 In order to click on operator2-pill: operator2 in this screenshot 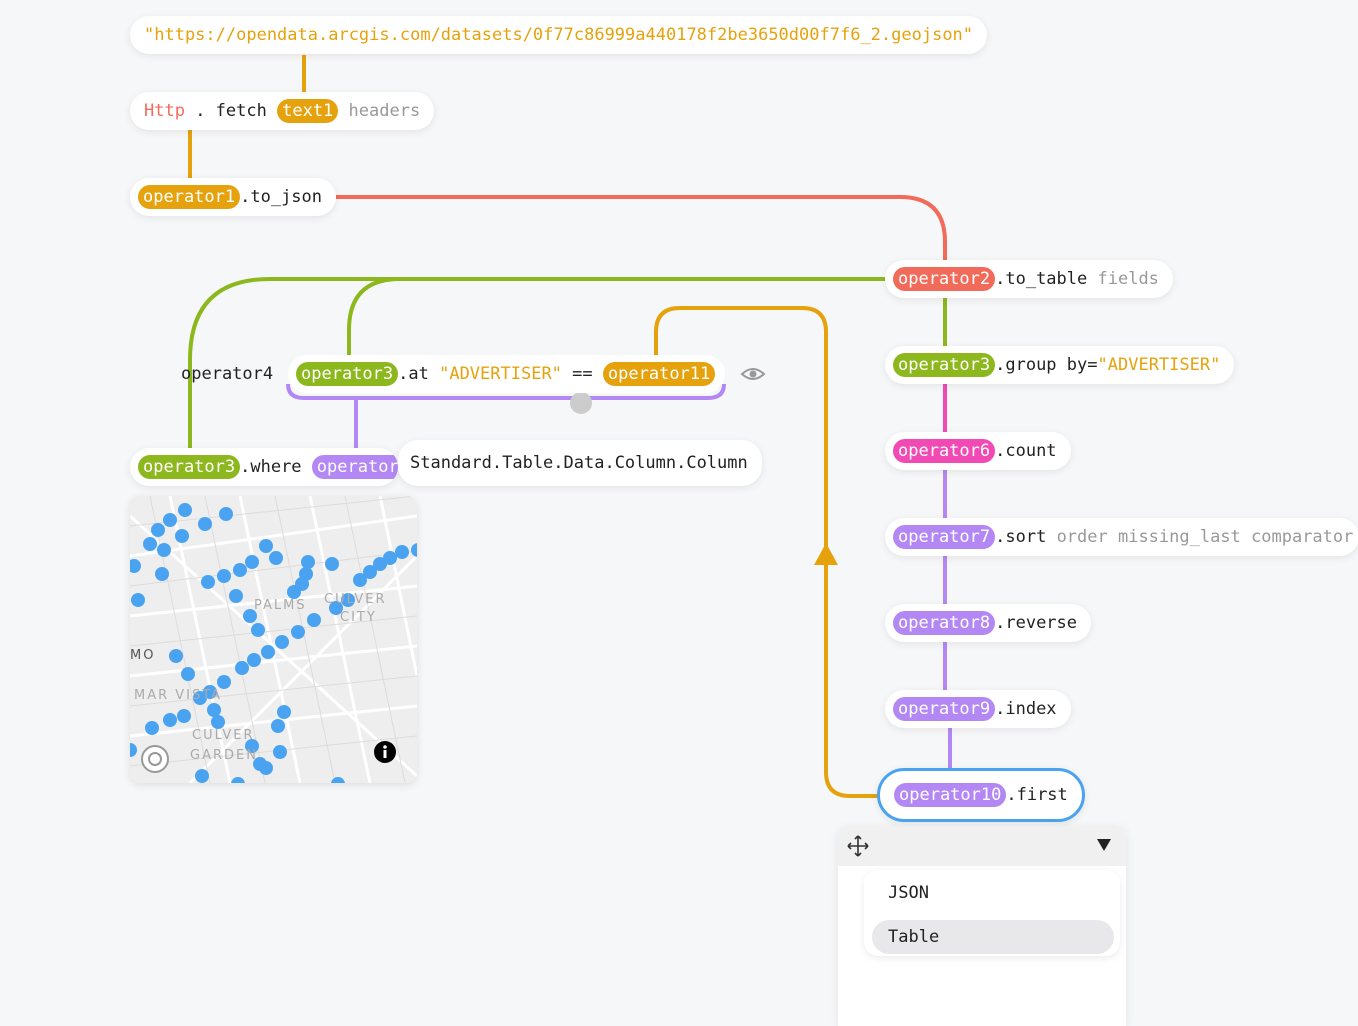, I will do `click(944, 279)`.